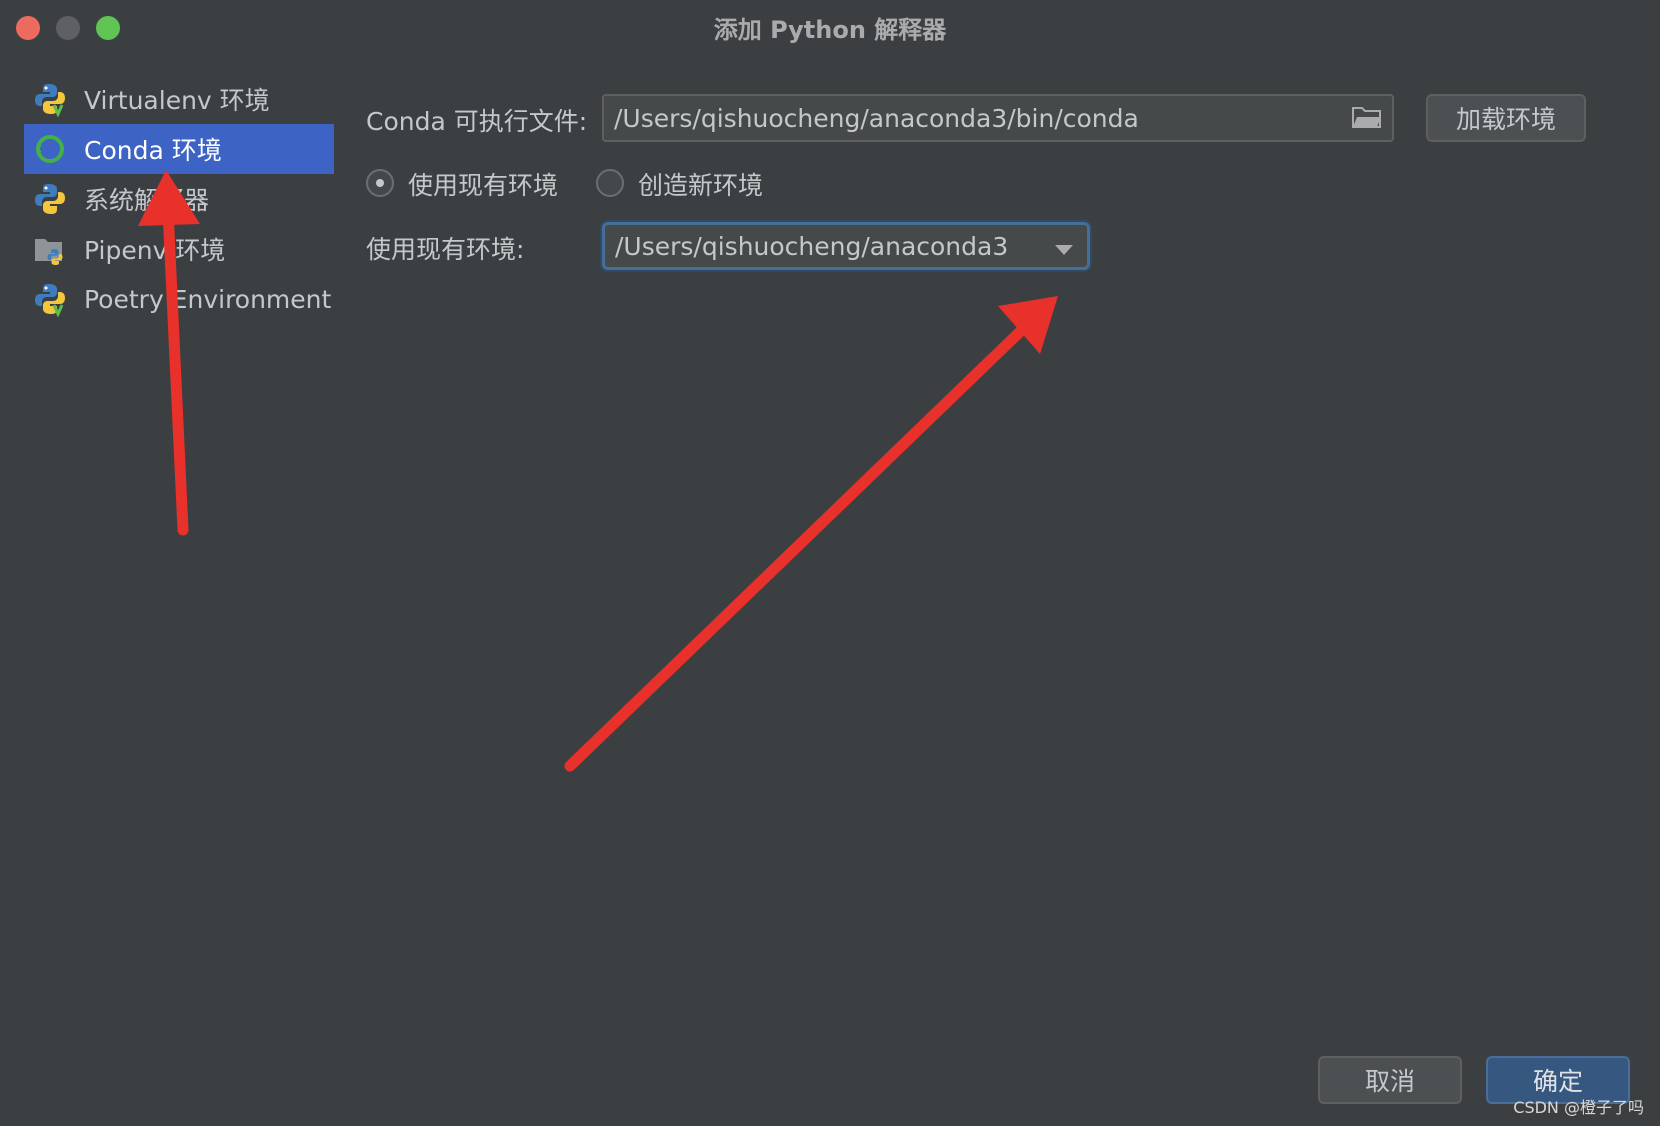  I want to click on existing-env-label: 使用现有环境:, so click(445, 249).